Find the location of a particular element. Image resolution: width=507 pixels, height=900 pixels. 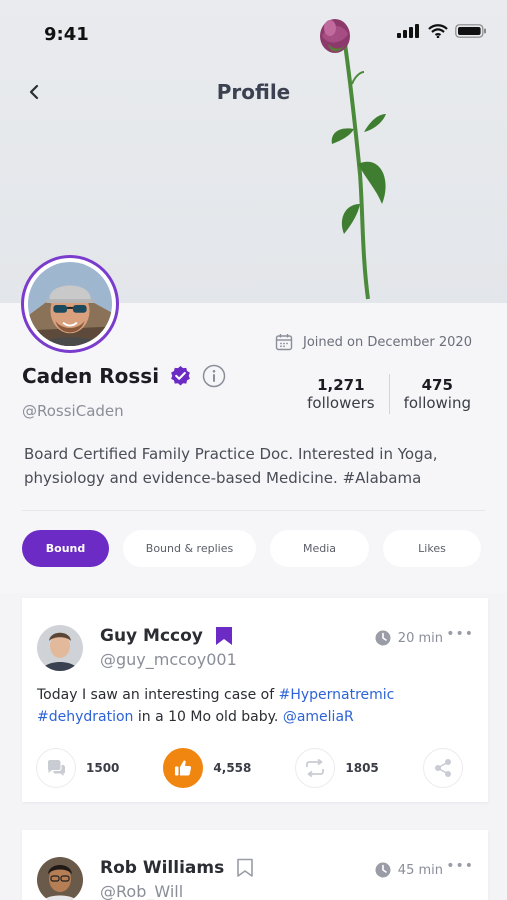

post-time-label: 20 min is located at coordinates (420, 638).